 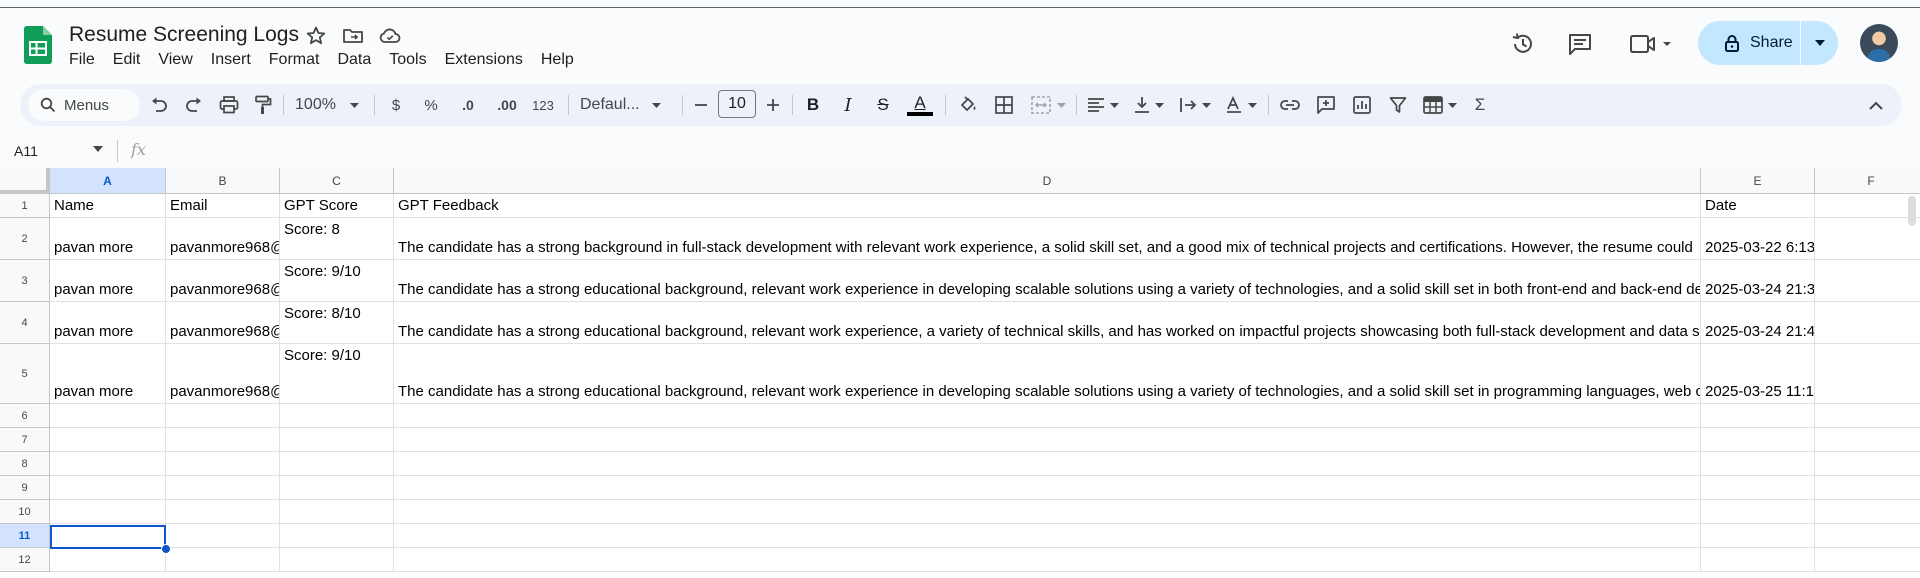 I want to click on cell-d6, so click(x=1047, y=416).